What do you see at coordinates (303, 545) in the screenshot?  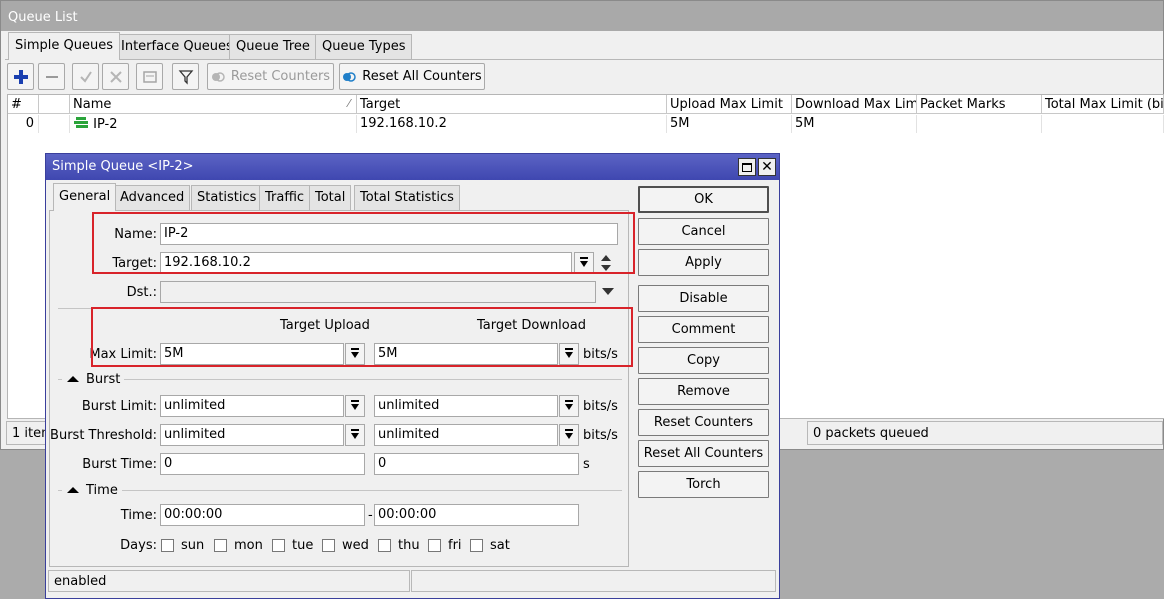 I see `day-tue-label: tue` at bounding box center [303, 545].